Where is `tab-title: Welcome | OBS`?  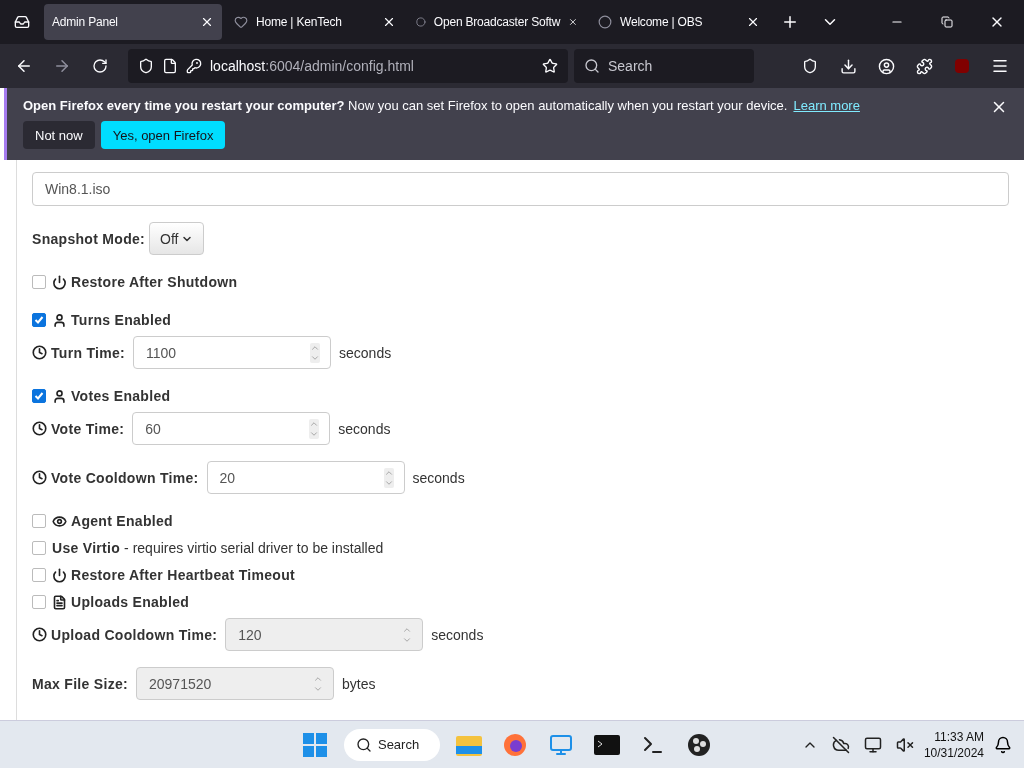
tab-title: Welcome | OBS is located at coordinates (662, 22).